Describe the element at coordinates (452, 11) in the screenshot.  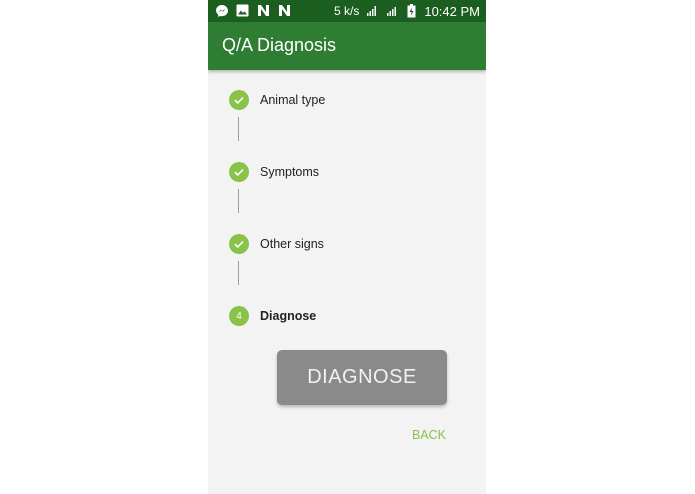
I see `clock: 10:42 PM` at that location.